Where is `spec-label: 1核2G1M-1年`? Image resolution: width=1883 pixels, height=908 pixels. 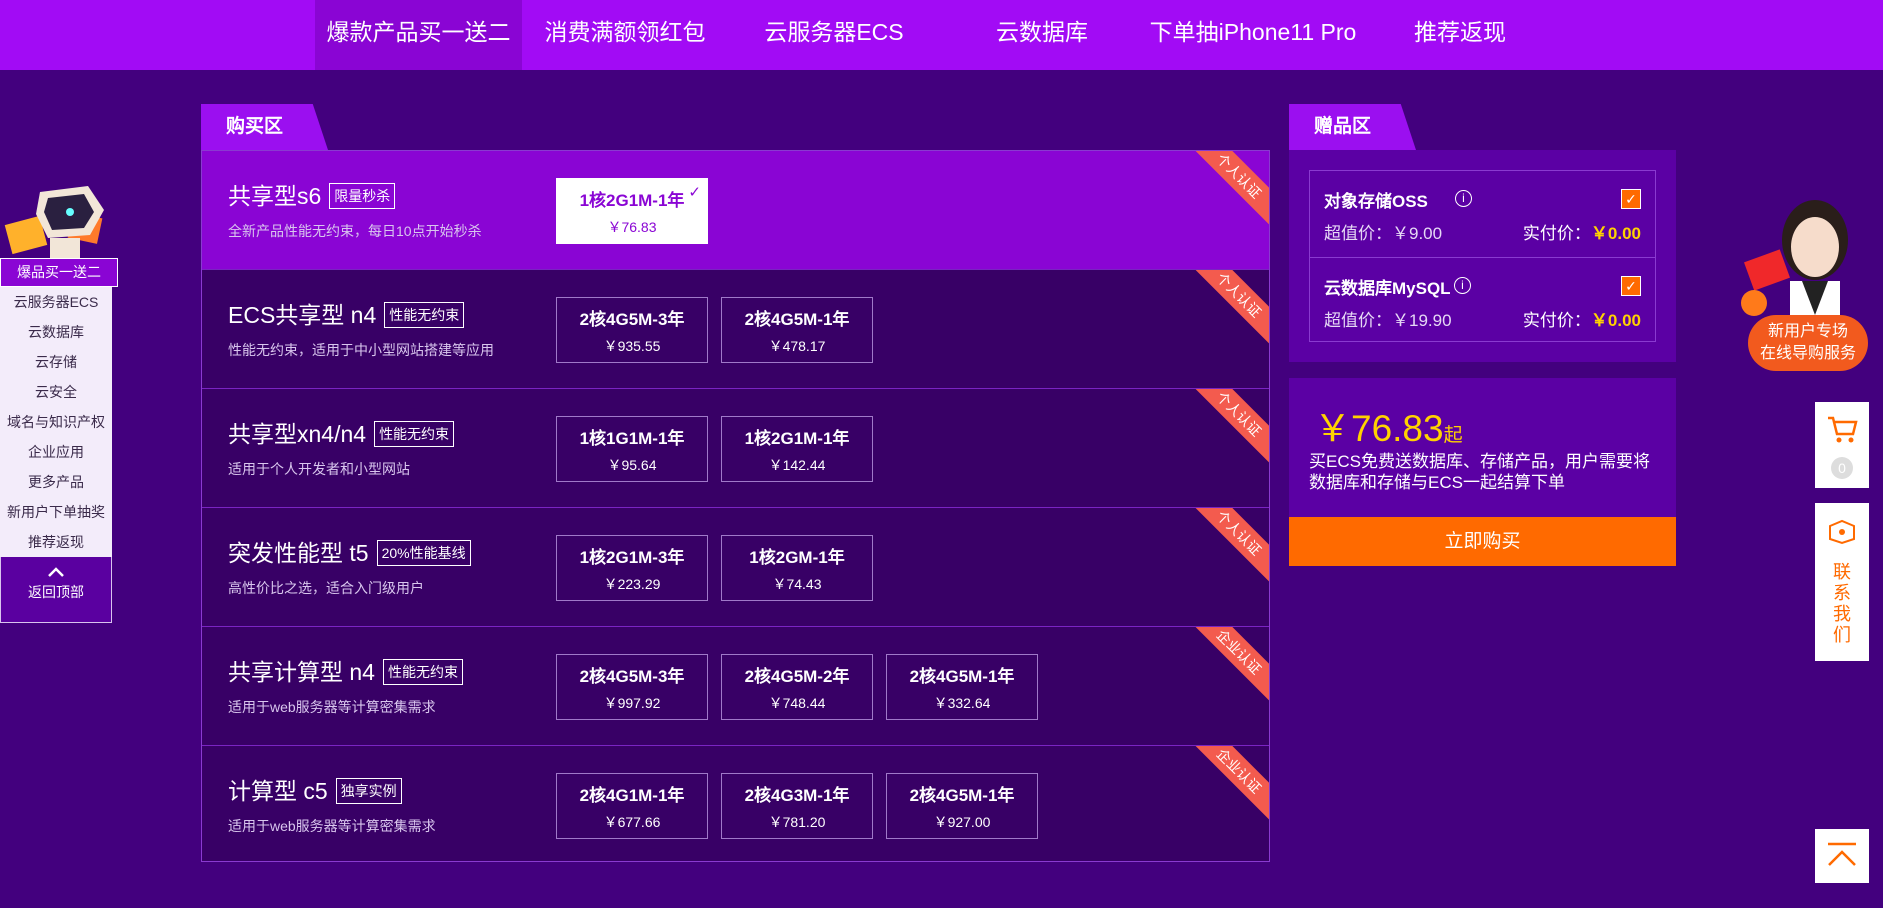 spec-label: 1核2G1M-1年 is located at coordinates (632, 200).